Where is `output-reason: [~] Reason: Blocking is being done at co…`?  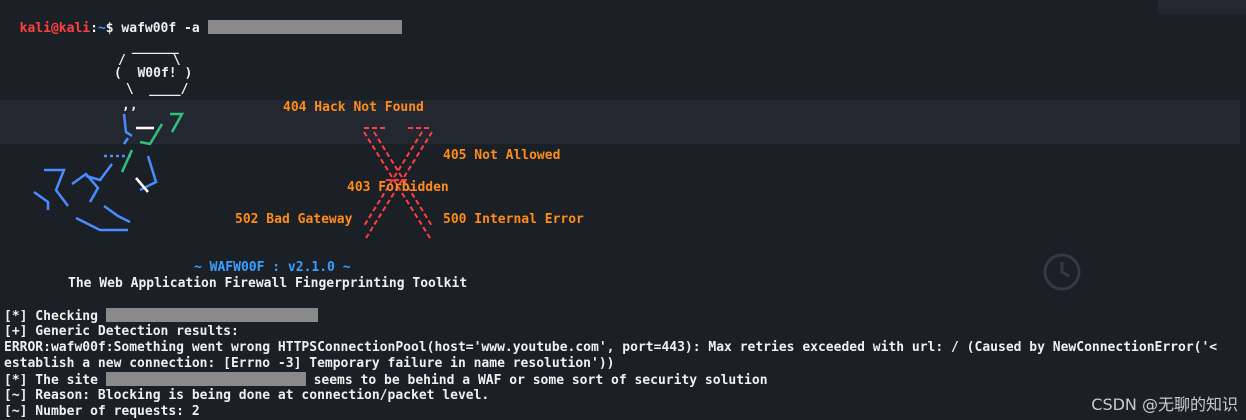
output-reason: [~] Reason: Blocking is being done at co… is located at coordinates (247, 395).